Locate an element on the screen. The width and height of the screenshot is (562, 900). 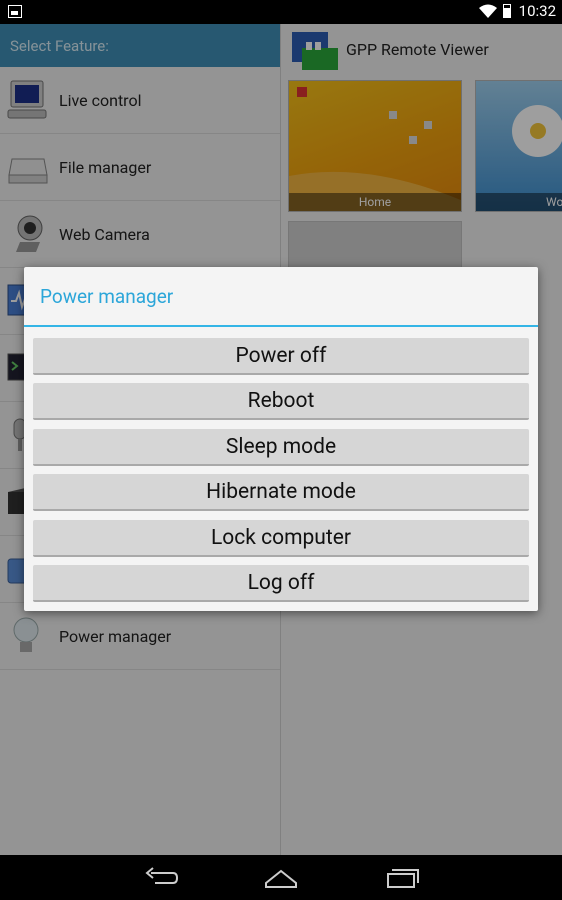
lock-computer-button: Lock computer is located at coordinates (281, 538).